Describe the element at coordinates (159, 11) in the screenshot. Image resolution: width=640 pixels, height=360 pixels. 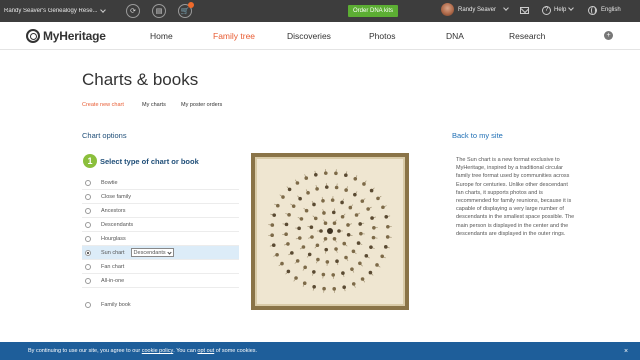
I see `clipboard-icon: ▤` at that location.